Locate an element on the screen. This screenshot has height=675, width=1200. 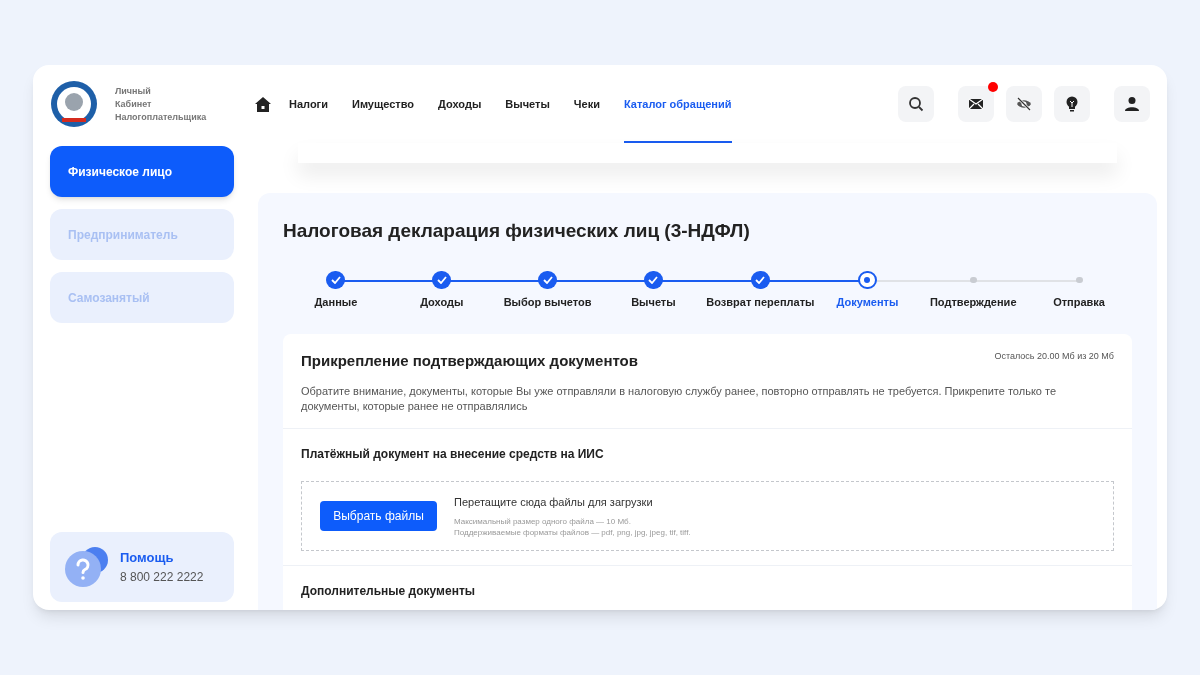
step-label: Данные is located at coordinates (336, 302).